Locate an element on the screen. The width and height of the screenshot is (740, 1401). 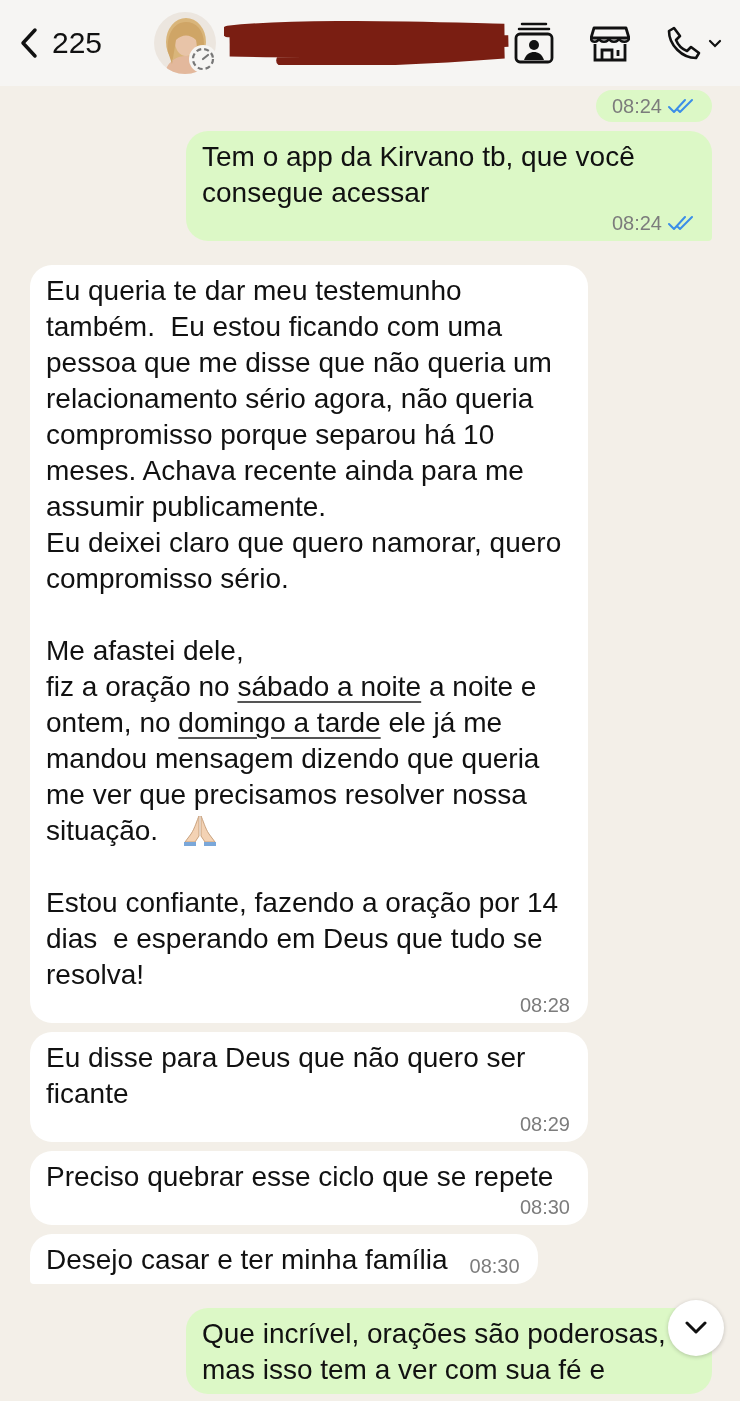
call-button is located at coordinates (694, 43).